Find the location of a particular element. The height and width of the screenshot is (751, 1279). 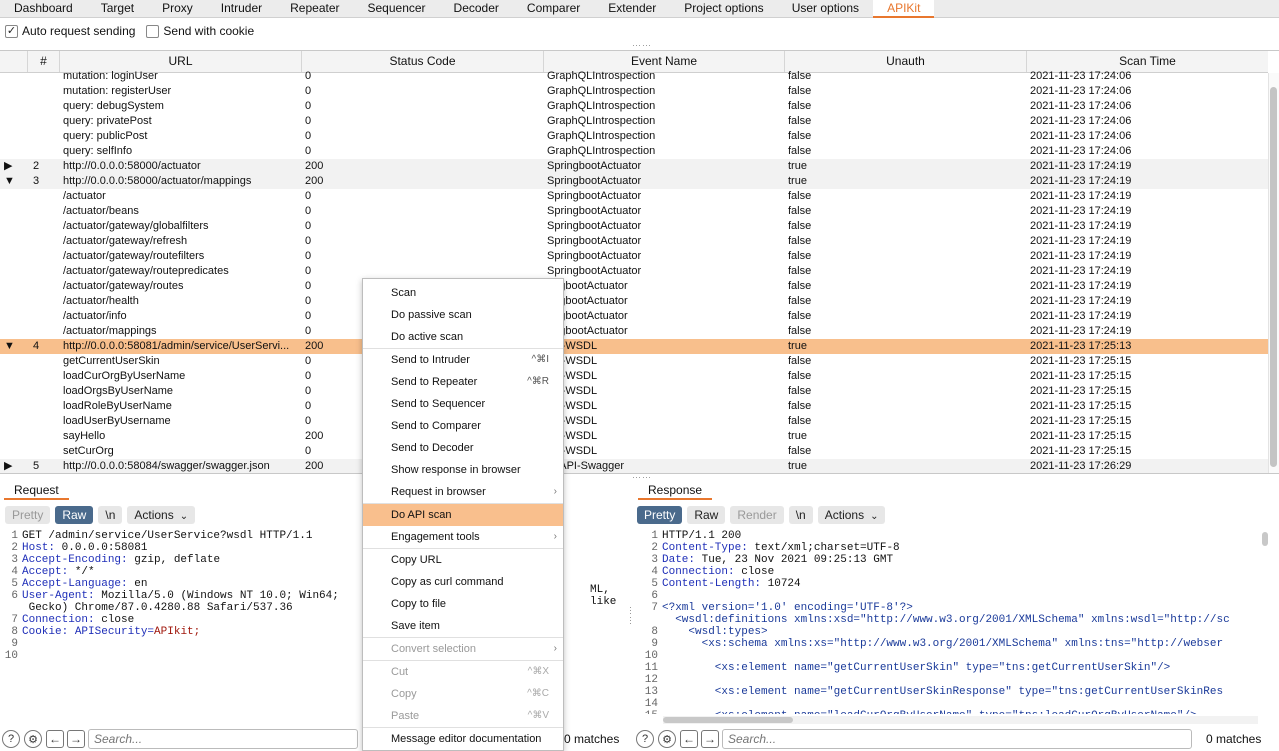

menu-item-do-active-scan: Do active scan is located at coordinates (463, 337).